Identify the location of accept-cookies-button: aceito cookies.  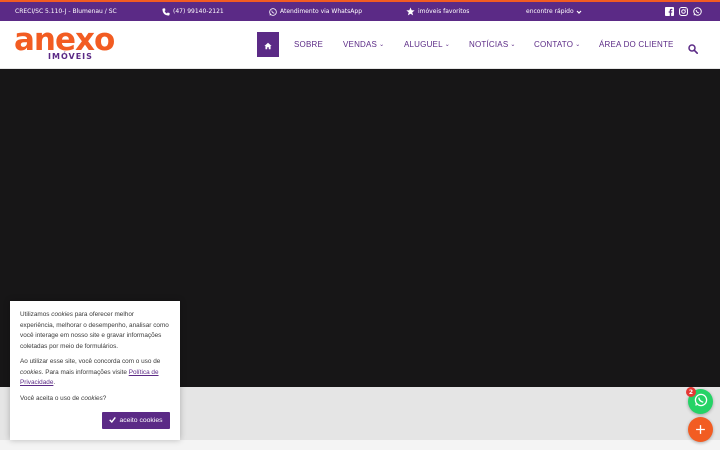
(136, 420).